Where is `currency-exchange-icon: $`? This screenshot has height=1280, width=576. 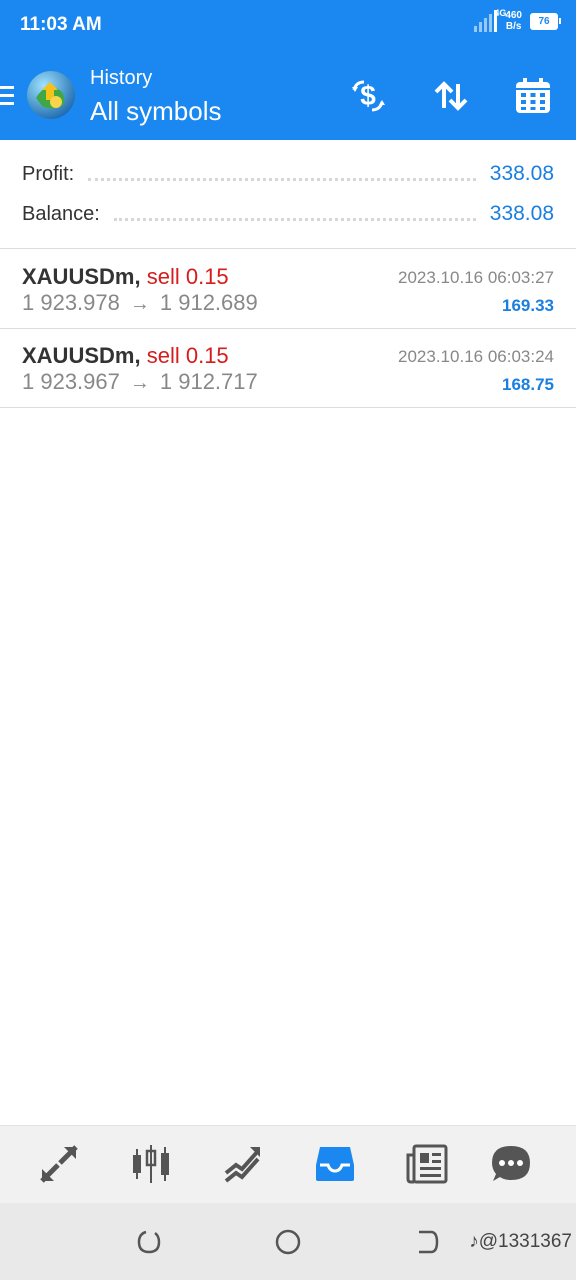 currency-exchange-icon: $ is located at coordinates (368, 96).